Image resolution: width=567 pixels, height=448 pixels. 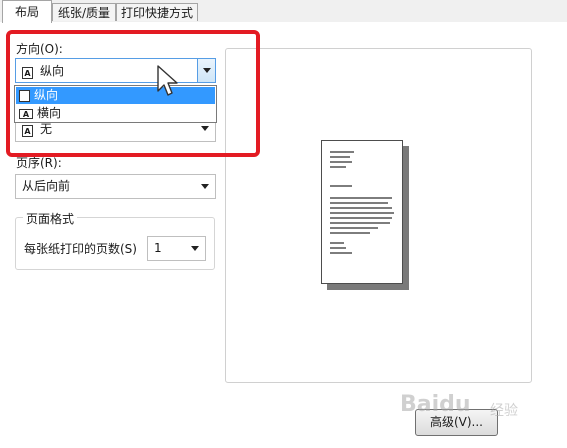 I want to click on mouse-cursor-icon, so click(x=168, y=82).